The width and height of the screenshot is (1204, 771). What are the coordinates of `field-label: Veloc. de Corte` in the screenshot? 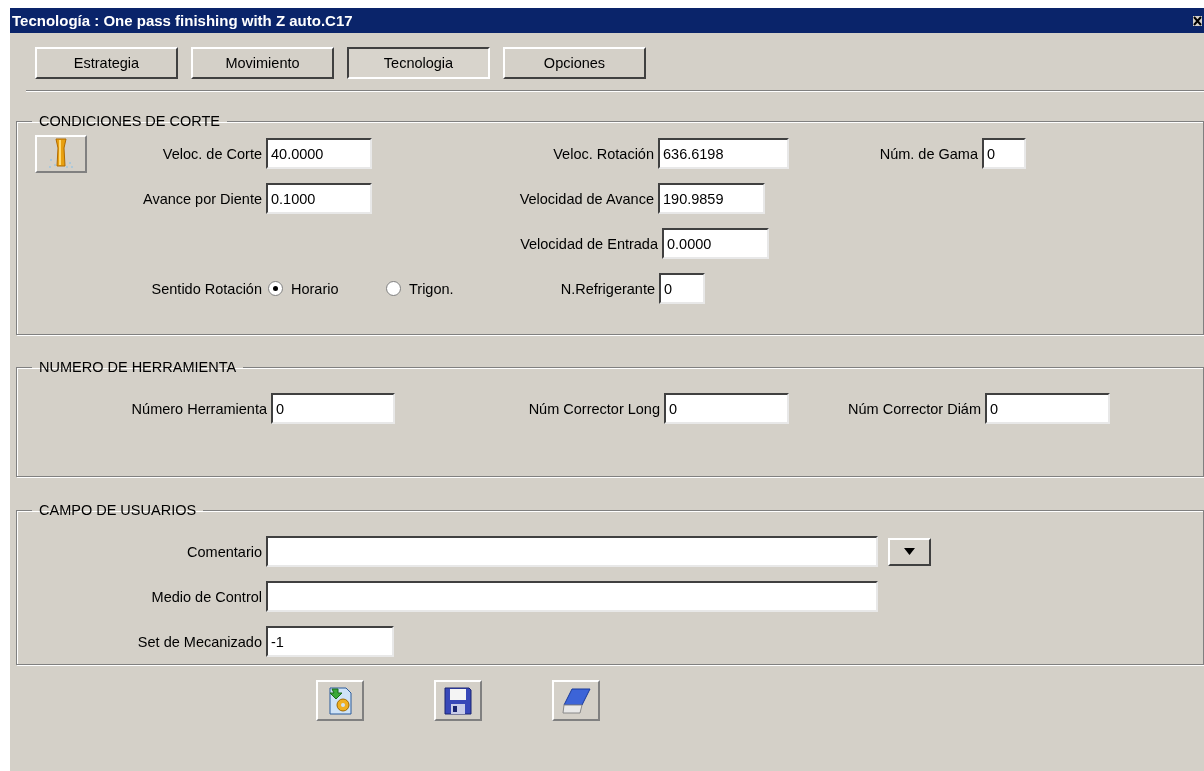 It's located at (212, 153).